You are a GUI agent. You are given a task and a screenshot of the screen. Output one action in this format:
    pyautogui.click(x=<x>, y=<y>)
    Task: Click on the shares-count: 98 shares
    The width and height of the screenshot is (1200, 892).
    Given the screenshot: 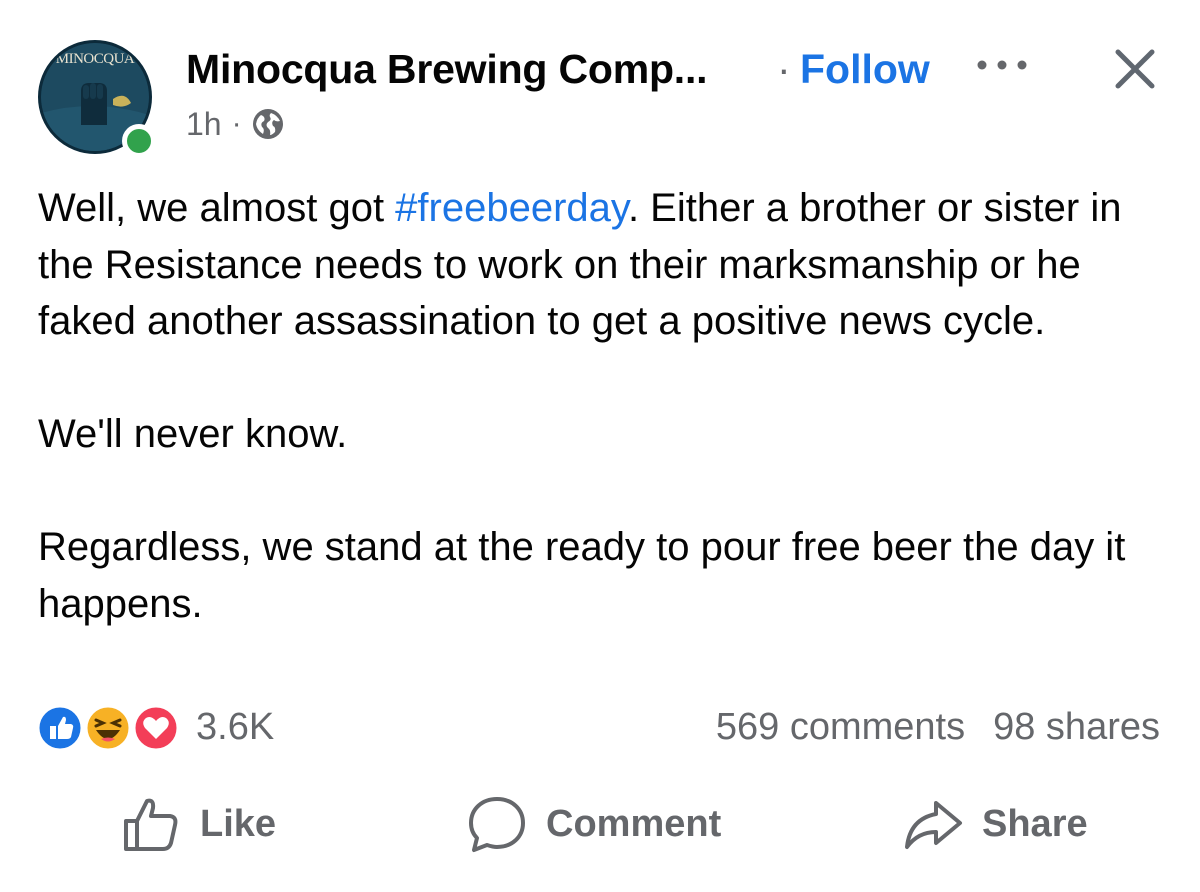 What is the action you would take?
    pyautogui.click(x=1076, y=727)
    